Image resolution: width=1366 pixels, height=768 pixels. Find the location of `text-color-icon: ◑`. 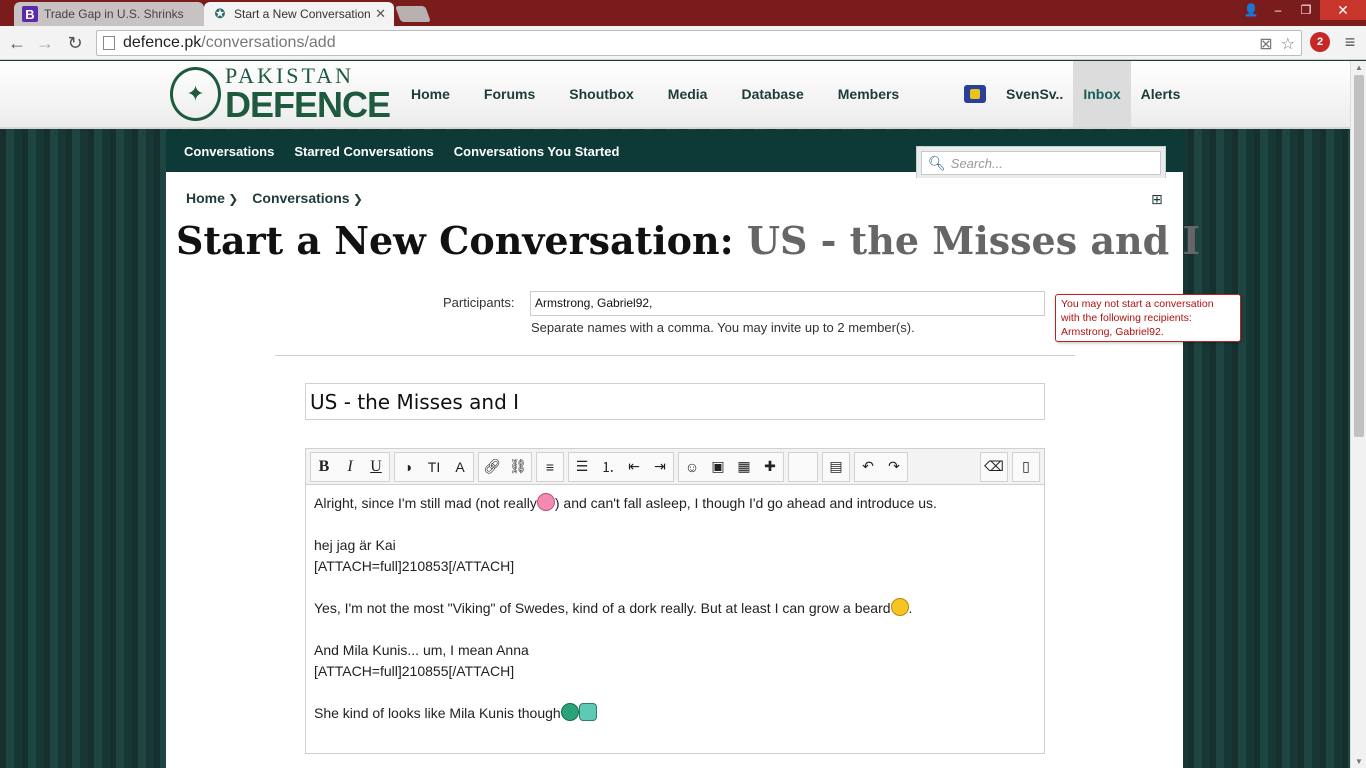

text-color-icon: ◑ is located at coordinates (408, 467).